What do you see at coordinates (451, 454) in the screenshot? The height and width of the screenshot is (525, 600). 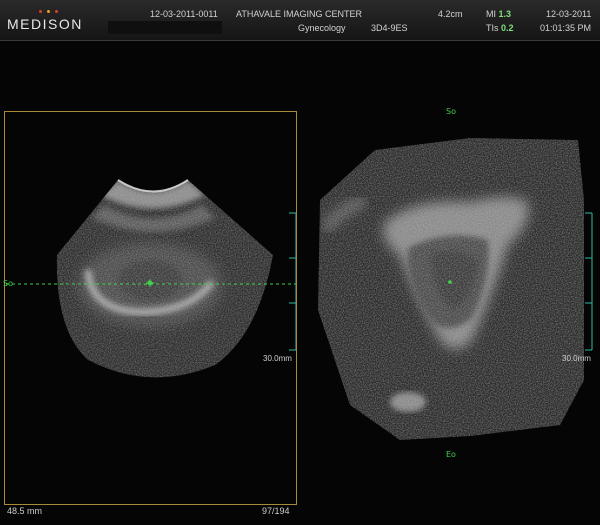 I see `end-marker-right: Eo` at bounding box center [451, 454].